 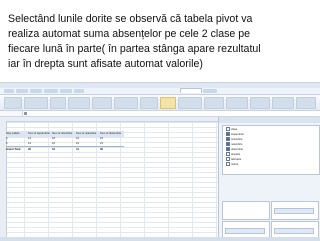 What do you see at coordinates (101, 149) in the screenshot?
I see `pivot-cell: 36` at bounding box center [101, 149].